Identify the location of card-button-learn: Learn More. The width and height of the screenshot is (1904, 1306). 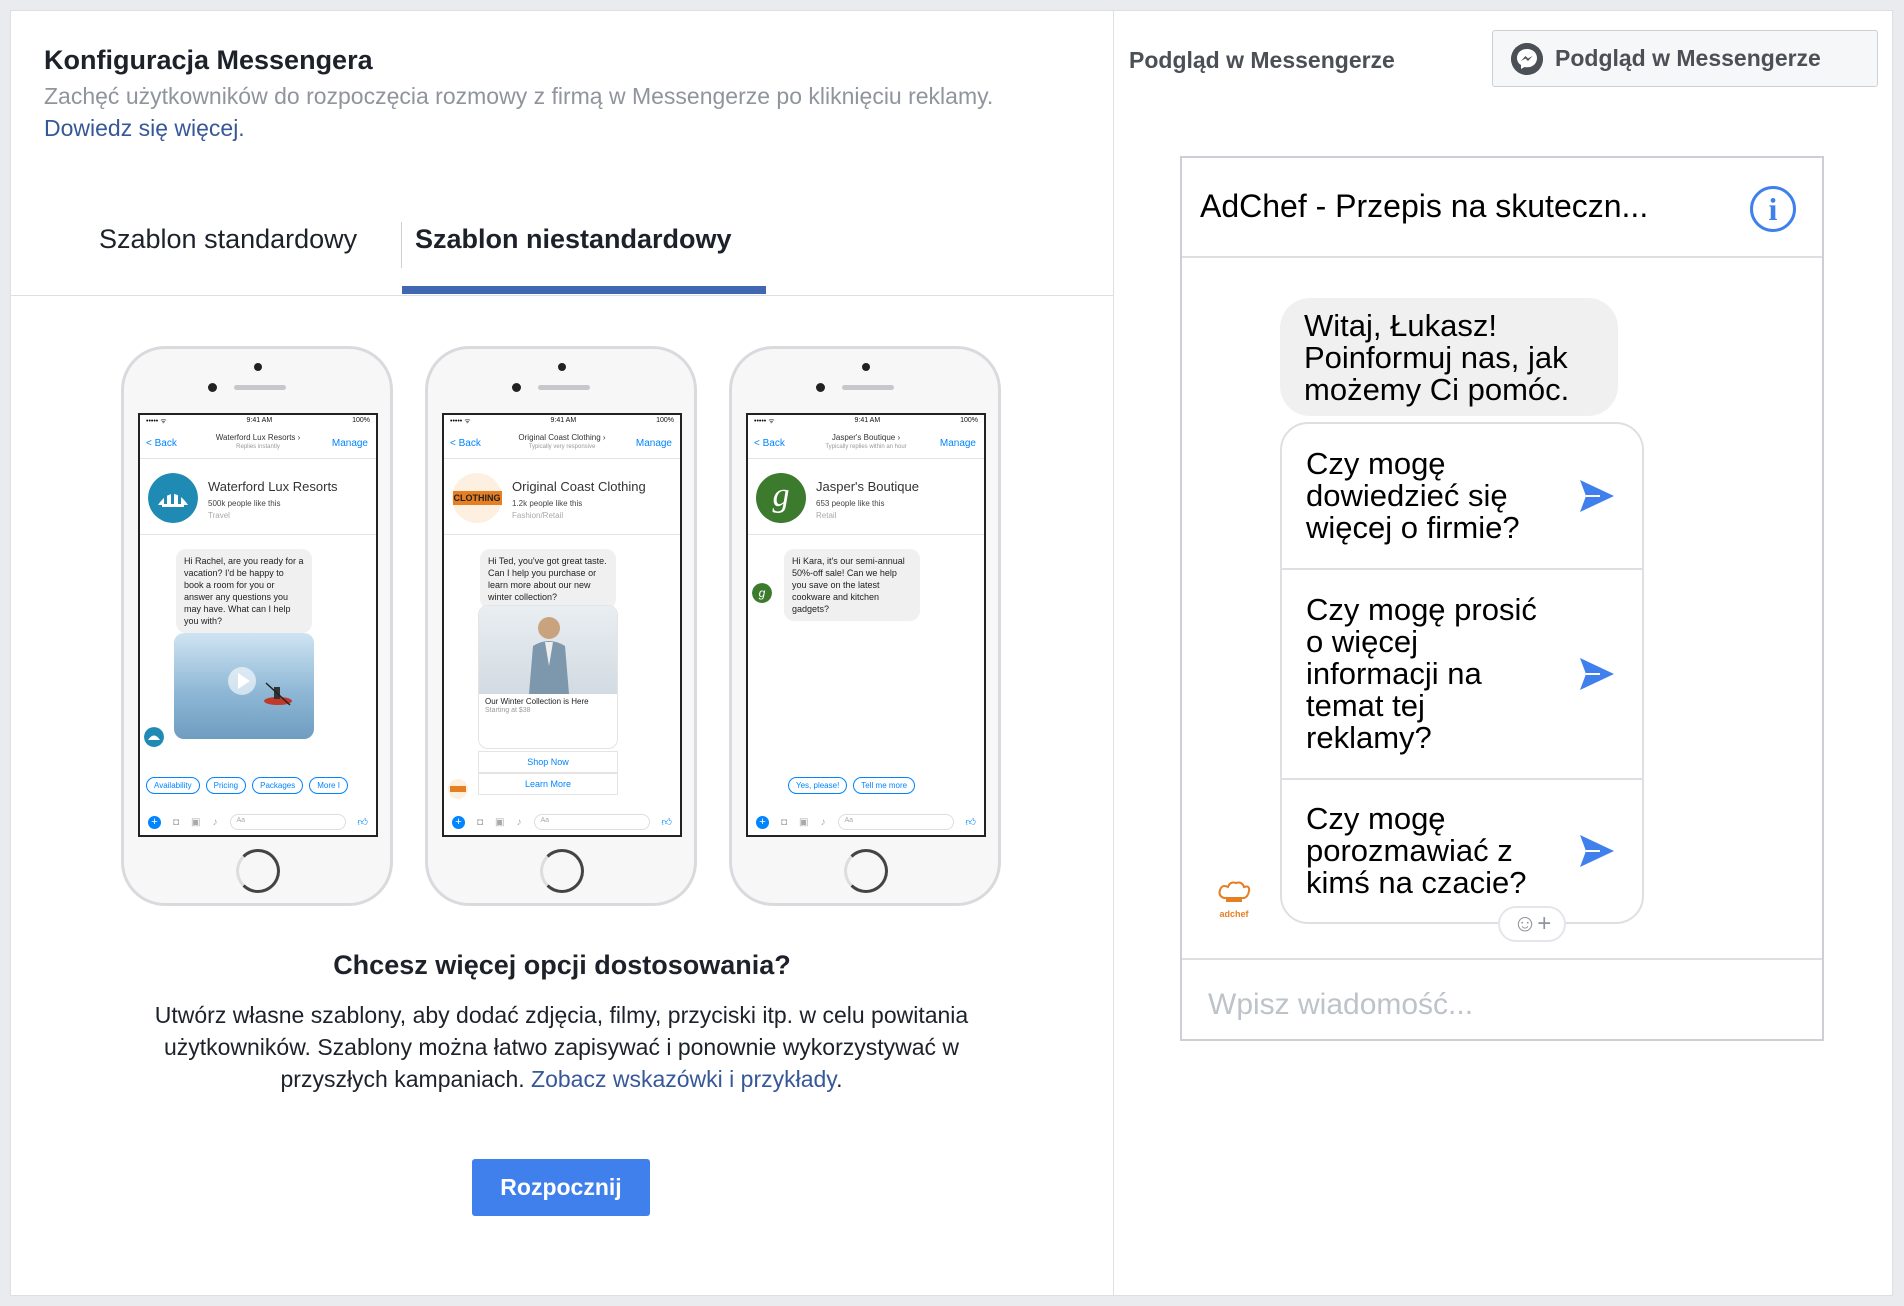
(548, 784).